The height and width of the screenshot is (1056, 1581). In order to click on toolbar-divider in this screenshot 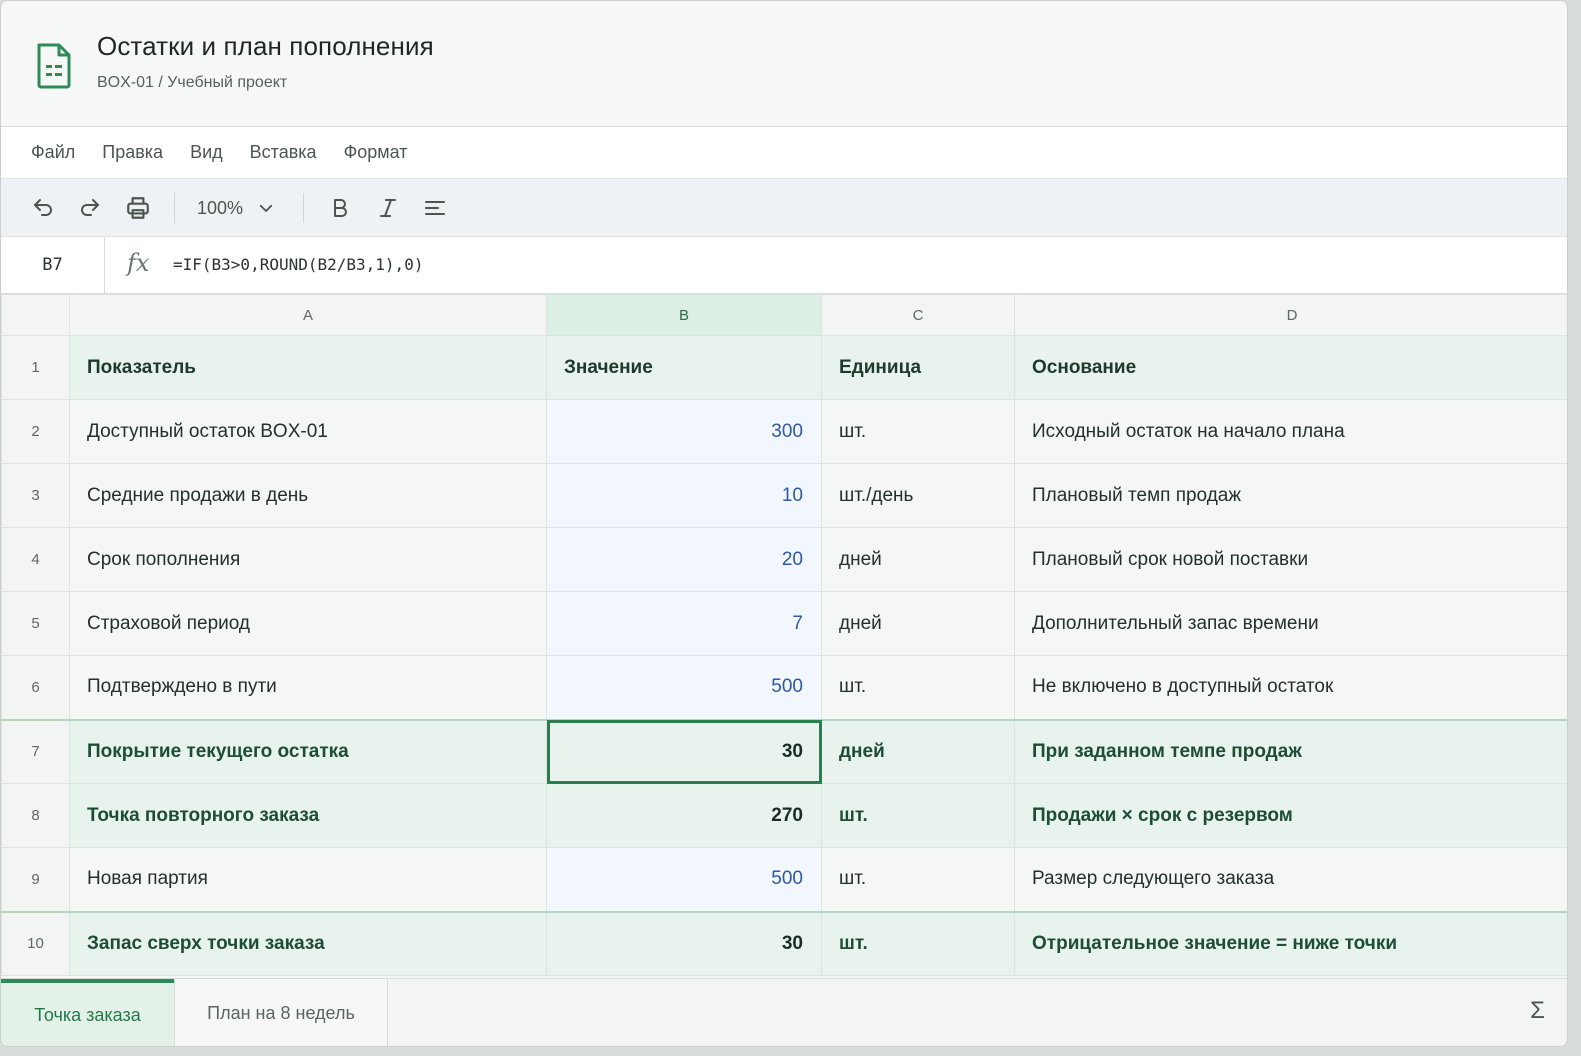, I will do `click(174, 208)`.